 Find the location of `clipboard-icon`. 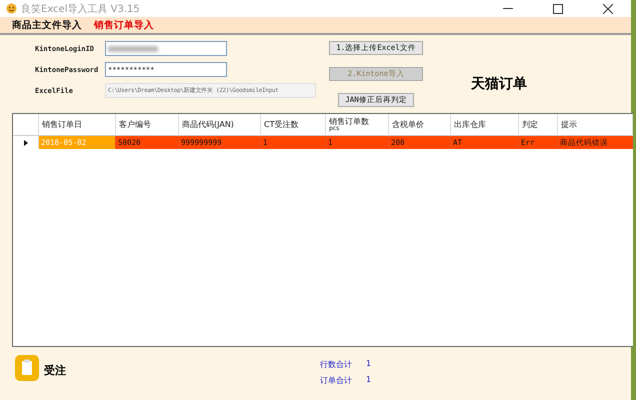

clipboard-icon is located at coordinates (27, 368).